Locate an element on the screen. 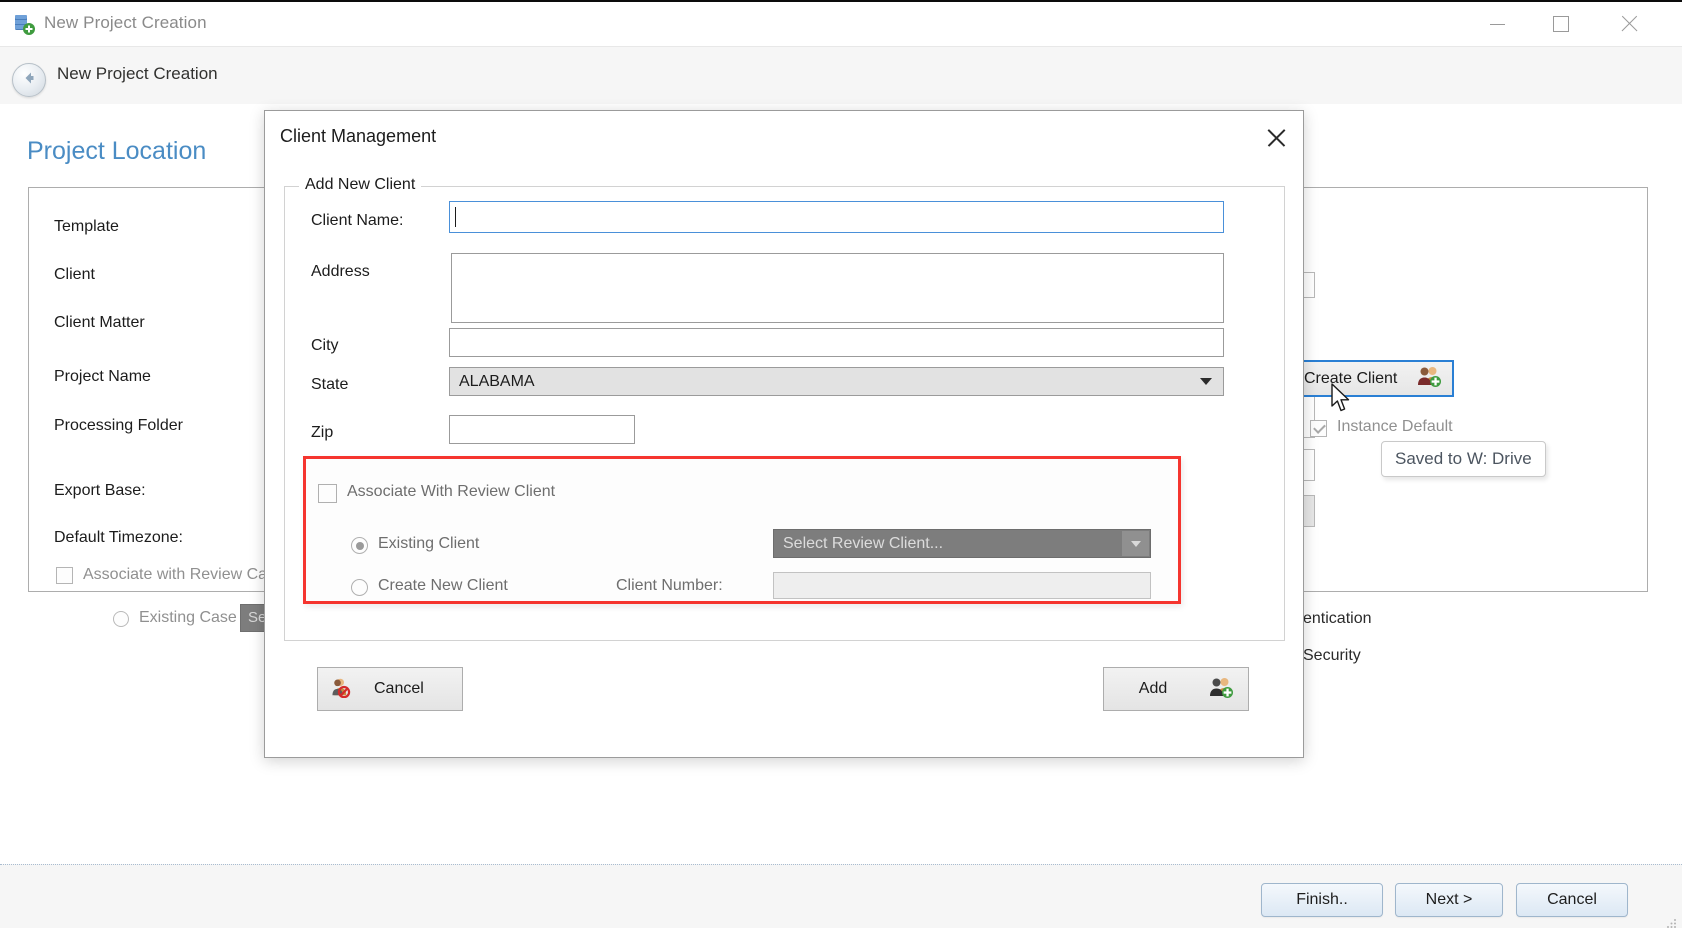 This screenshot has width=1682, height=928. client-name-input is located at coordinates (836, 217).